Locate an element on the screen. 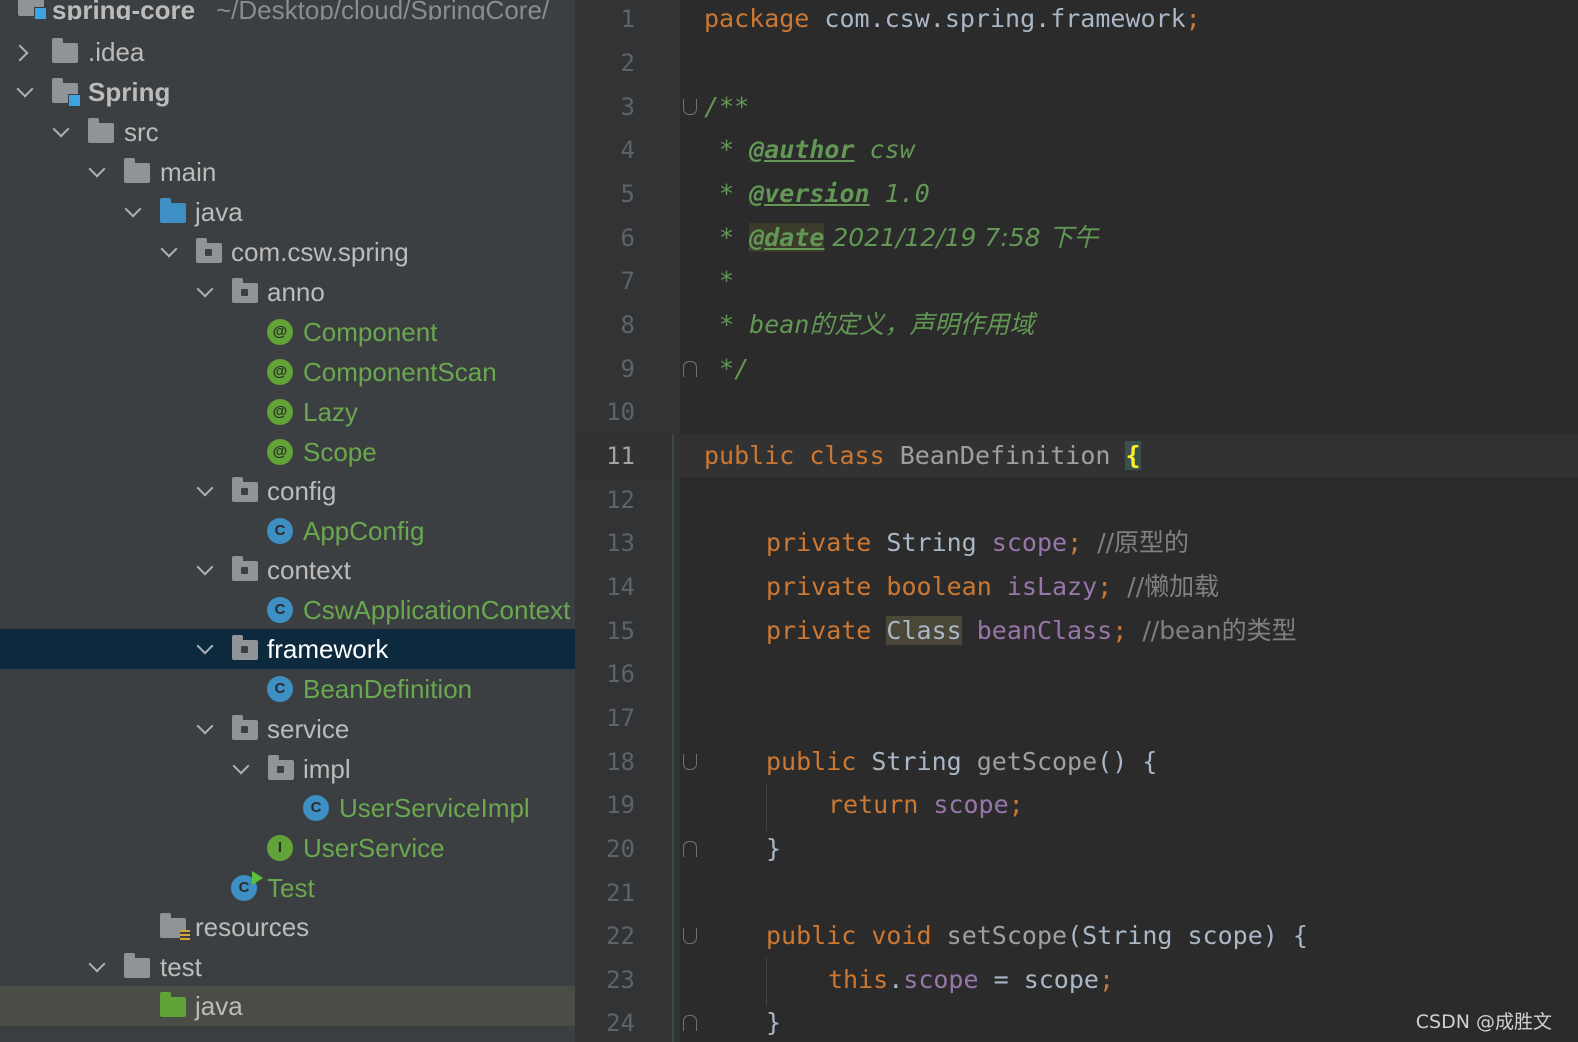 This screenshot has height=1042, width=1578. tree-item-label: Spring is located at coordinates (129, 92).